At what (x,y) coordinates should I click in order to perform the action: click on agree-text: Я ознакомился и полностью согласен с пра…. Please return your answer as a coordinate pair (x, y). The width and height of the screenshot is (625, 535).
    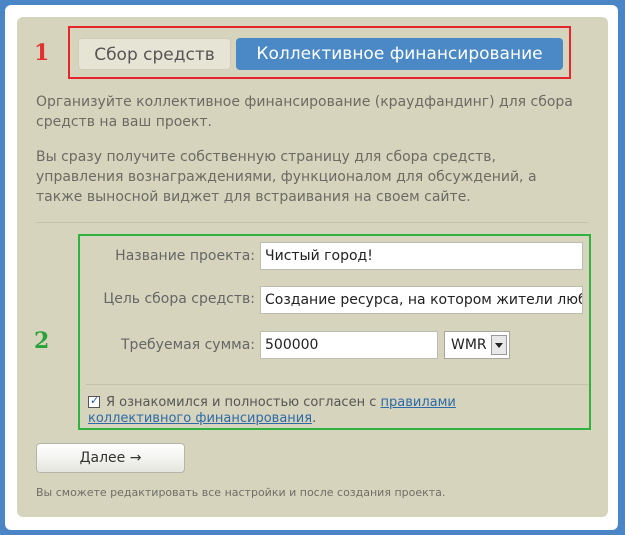
    Looking at the image, I should click on (323, 411).